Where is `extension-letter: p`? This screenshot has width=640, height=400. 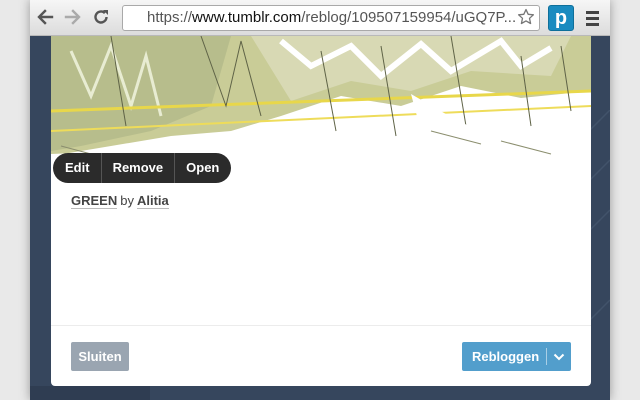 extension-letter: p is located at coordinates (561, 17).